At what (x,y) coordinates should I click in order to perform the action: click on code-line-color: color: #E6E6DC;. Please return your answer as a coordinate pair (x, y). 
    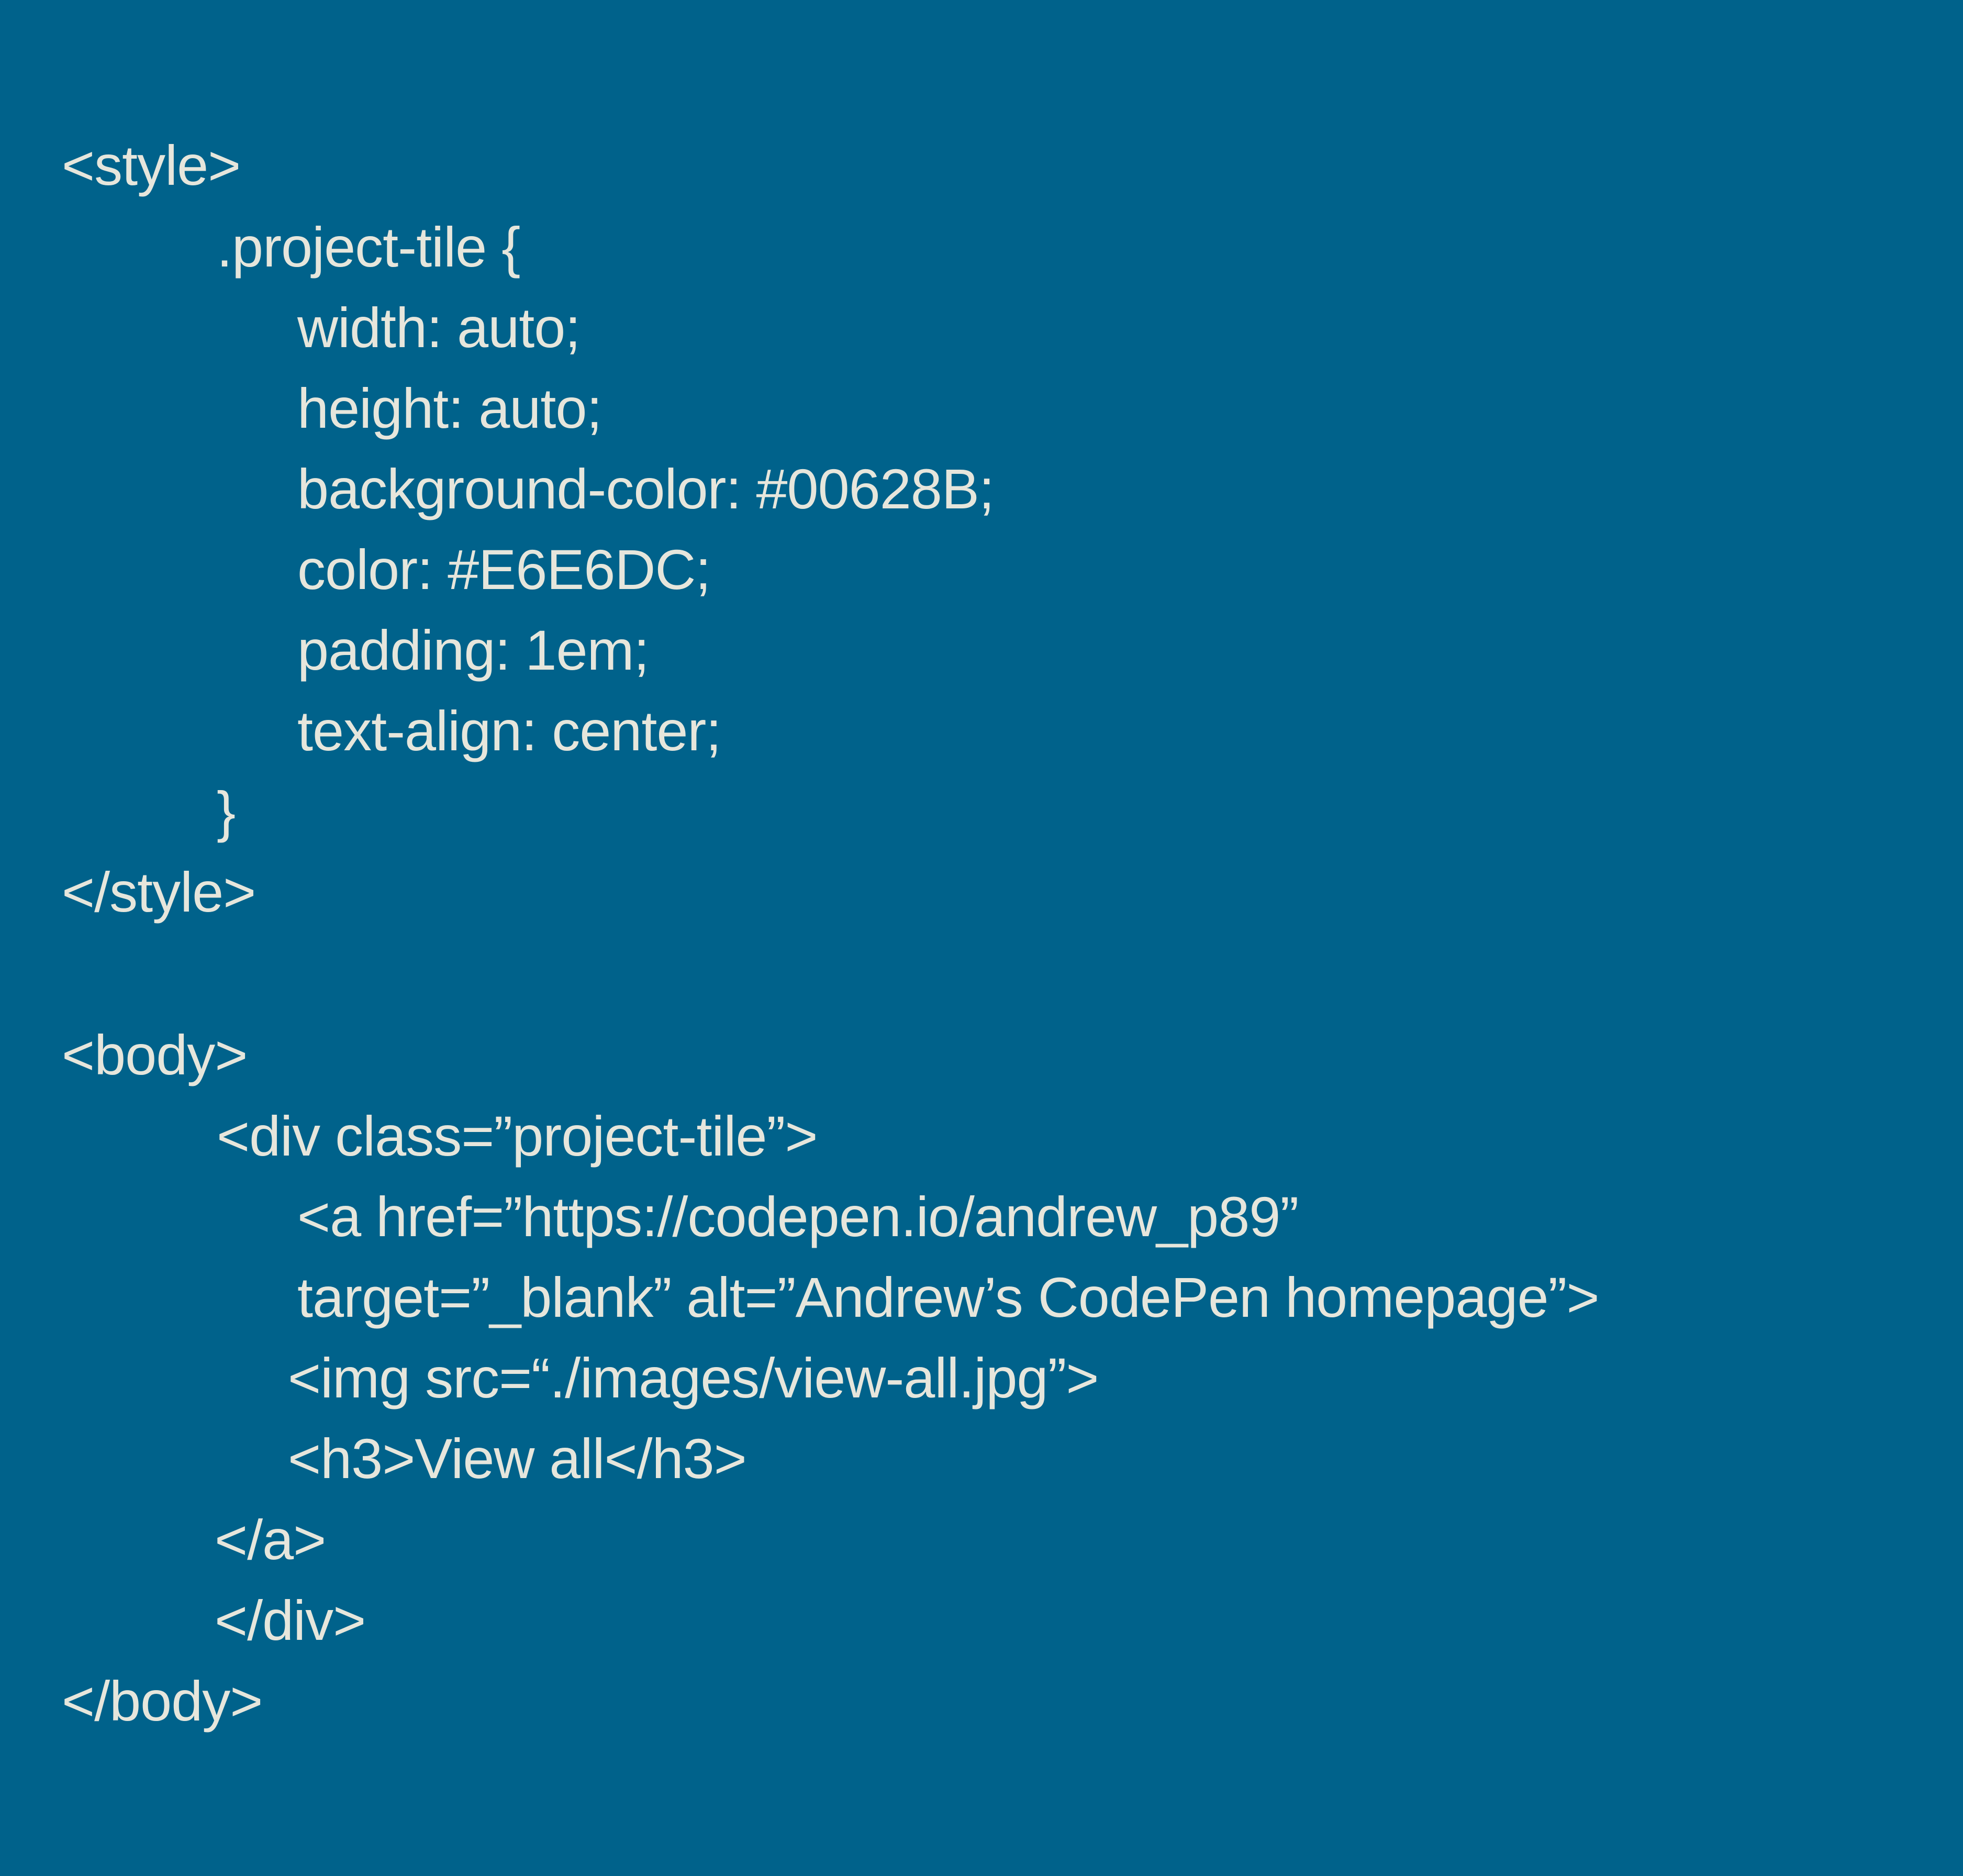
    Looking at the image, I should click on (504, 569).